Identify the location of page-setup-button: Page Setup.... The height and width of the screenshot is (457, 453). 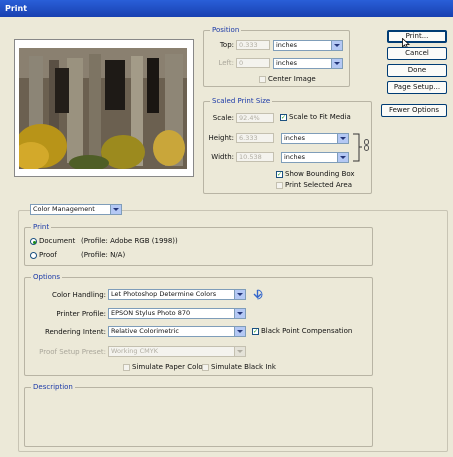
(417, 87).